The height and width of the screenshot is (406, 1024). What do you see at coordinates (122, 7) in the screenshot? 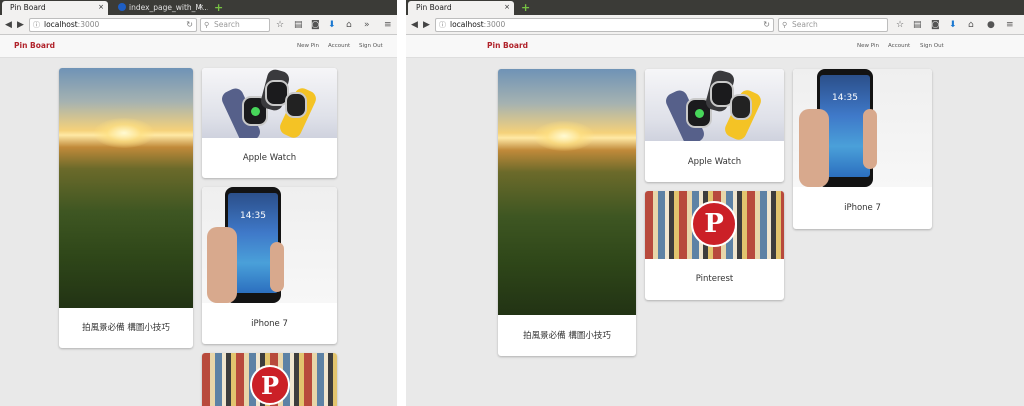
I see `favicon-icon` at bounding box center [122, 7].